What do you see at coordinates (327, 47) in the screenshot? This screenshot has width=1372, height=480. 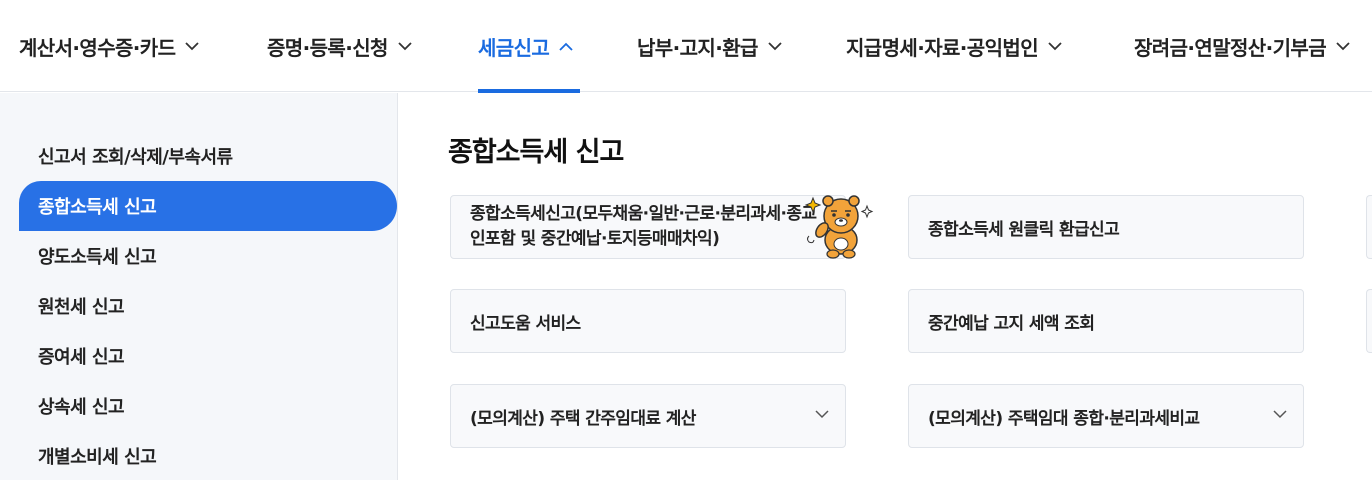 I see `nav-item-label: 증명·등록·신청` at bounding box center [327, 47].